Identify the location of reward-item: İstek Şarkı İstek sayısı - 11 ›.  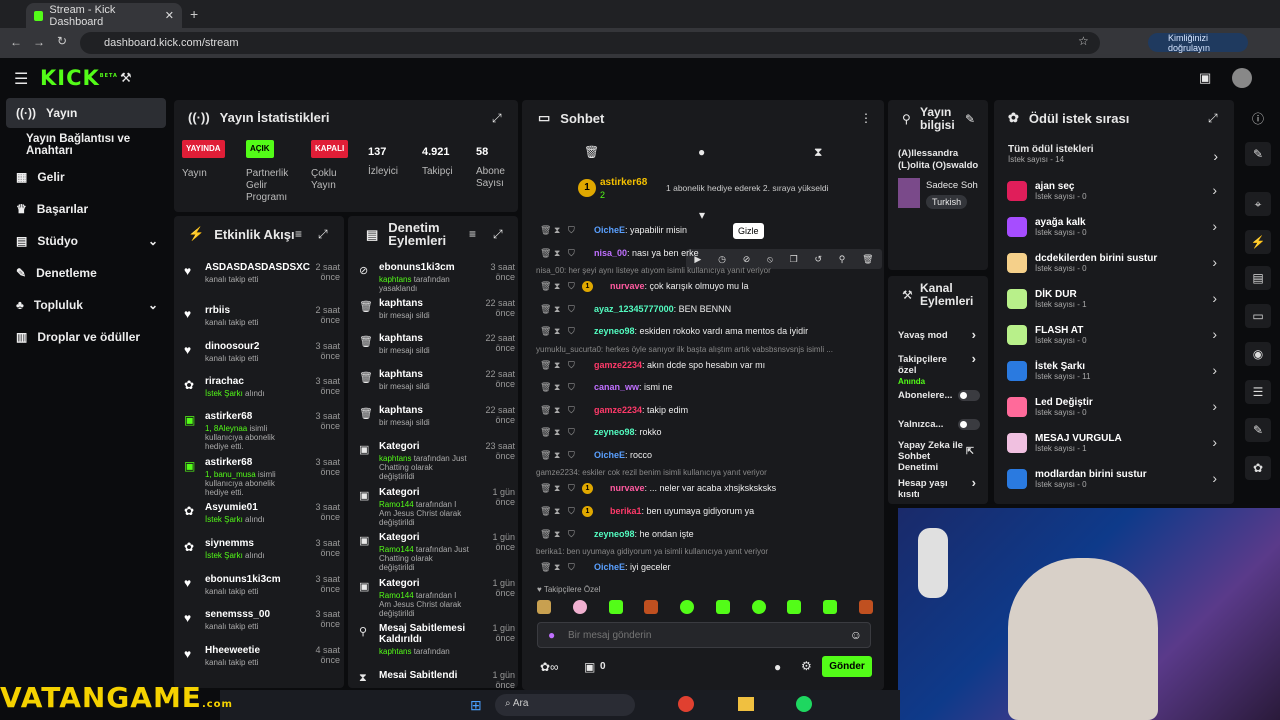
(1112, 371).